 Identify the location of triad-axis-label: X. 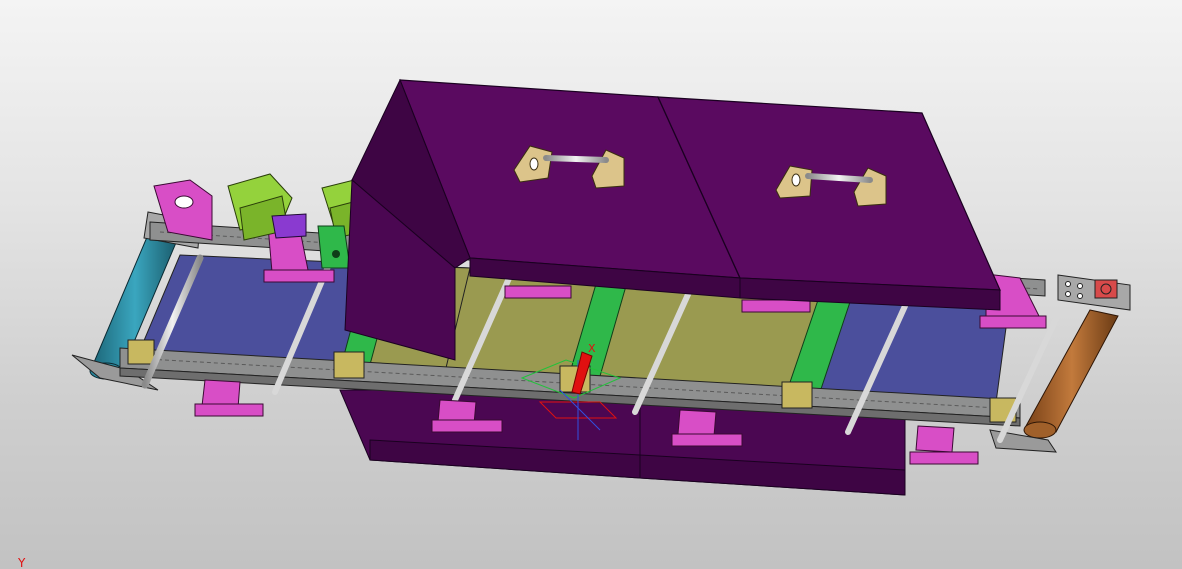
(592, 348).